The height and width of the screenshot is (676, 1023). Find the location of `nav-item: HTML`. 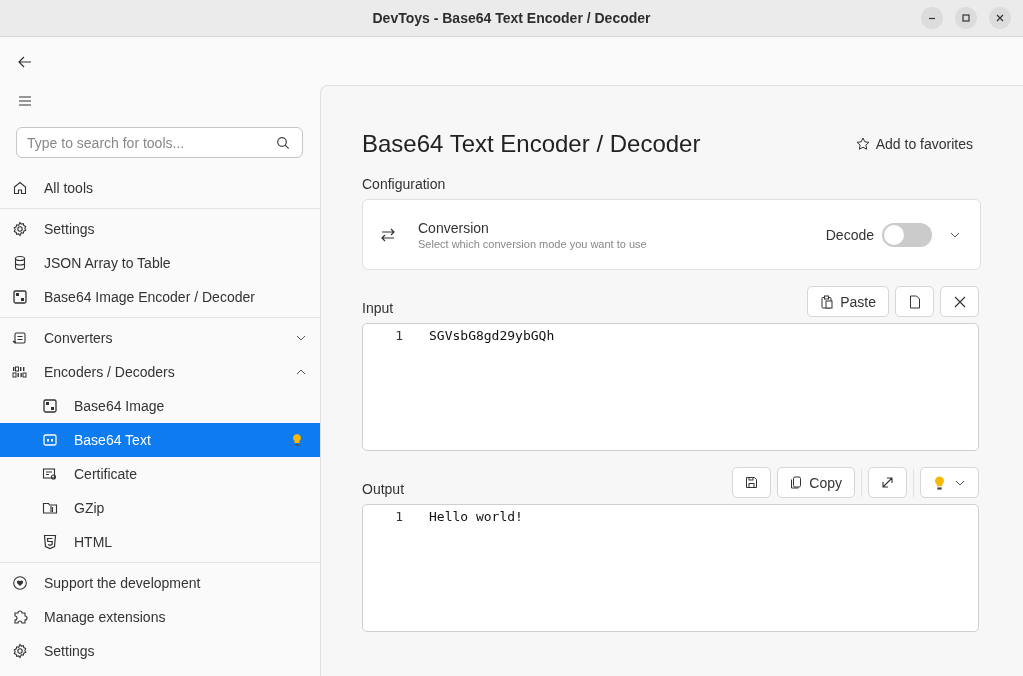

nav-item: HTML is located at coordinates (160, 542).